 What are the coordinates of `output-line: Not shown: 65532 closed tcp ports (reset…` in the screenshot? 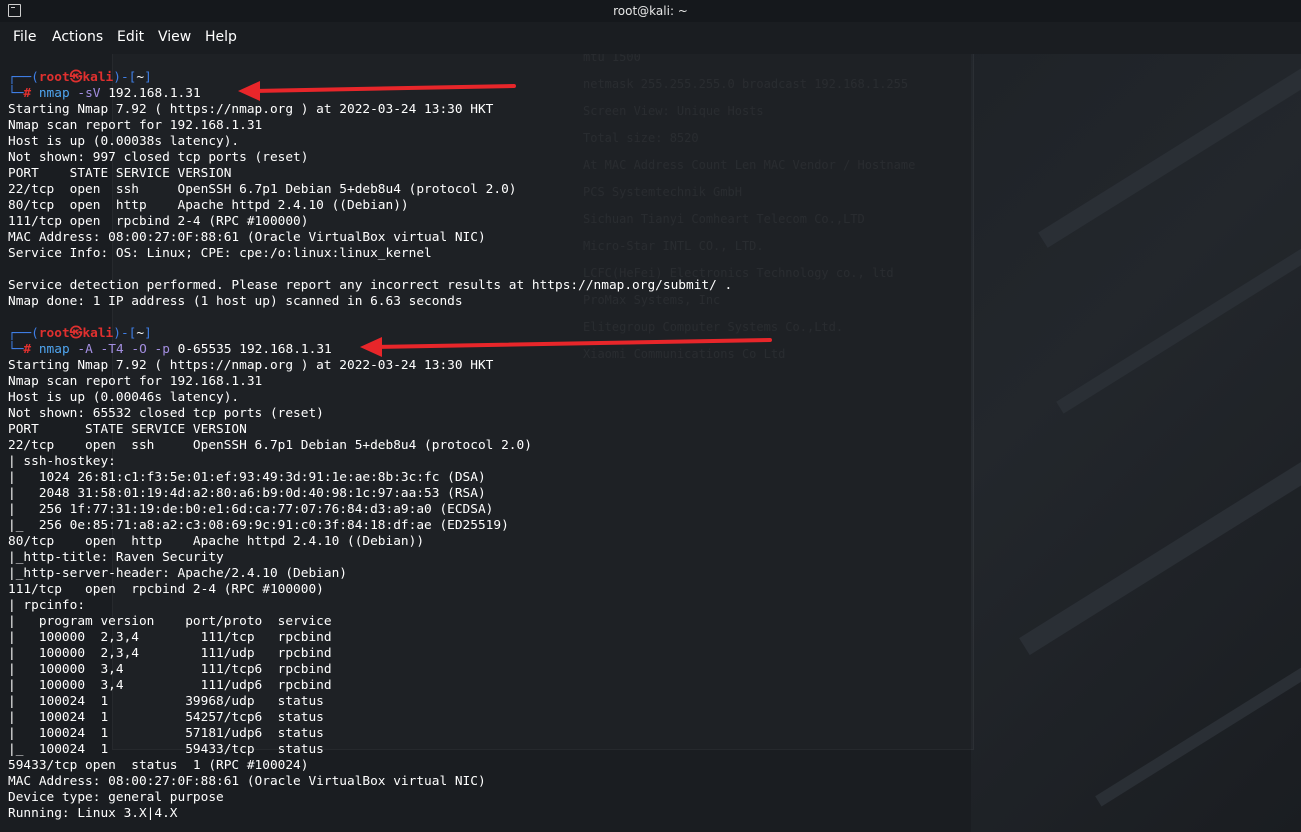 It's located at (166, 413).